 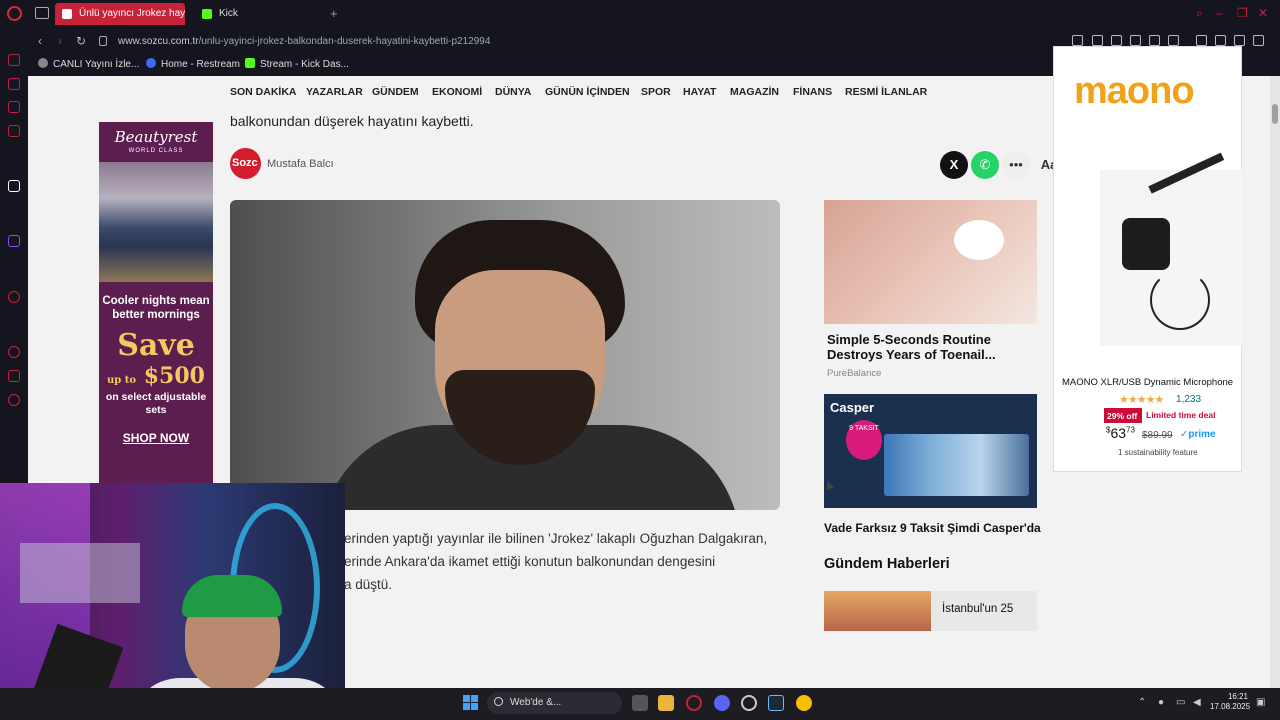 What do you see at coordinates (930, 451) in the screenshot?
I see `casper-ad-image: Casper 9 TAKSİT` at bounding box center [930, 451].